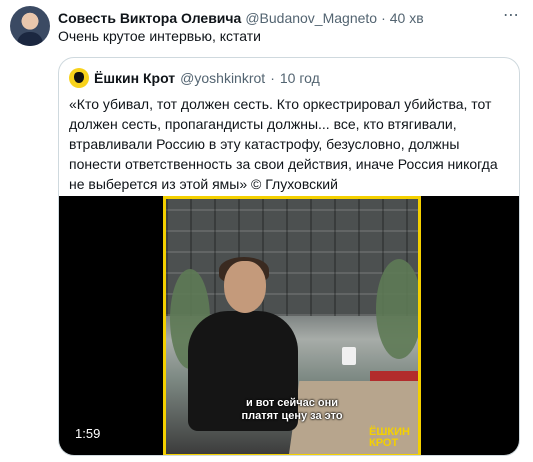  I want to click on plant, so click(397, 309).